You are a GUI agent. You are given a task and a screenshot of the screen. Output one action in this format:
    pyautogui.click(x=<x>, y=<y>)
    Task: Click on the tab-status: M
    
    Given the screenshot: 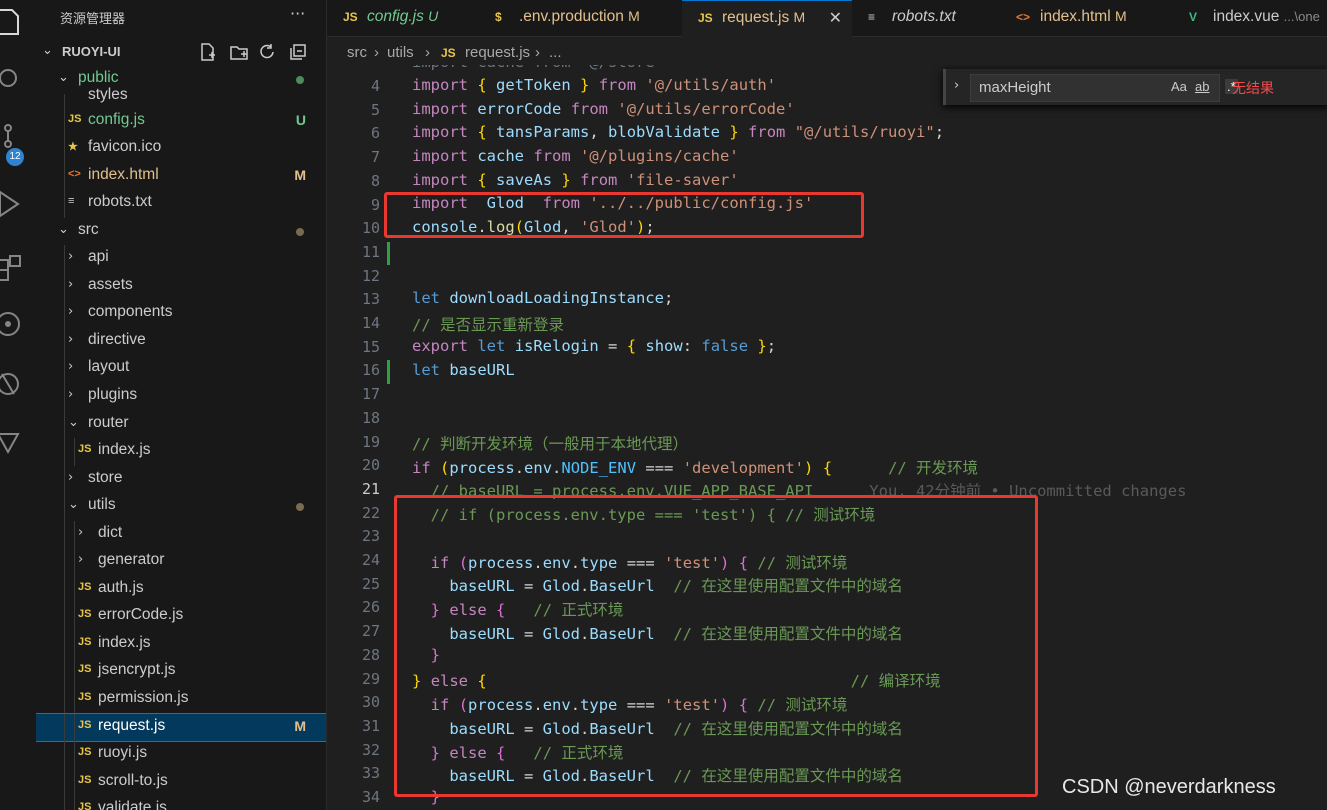 What is the action you would take?
    pyautogui.click(x=799, y=17)
    